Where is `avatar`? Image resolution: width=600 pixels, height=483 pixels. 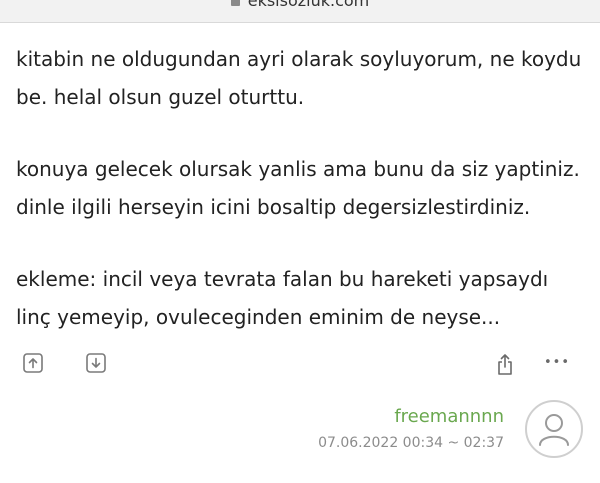
avatar is located at coordinates (554, 429).